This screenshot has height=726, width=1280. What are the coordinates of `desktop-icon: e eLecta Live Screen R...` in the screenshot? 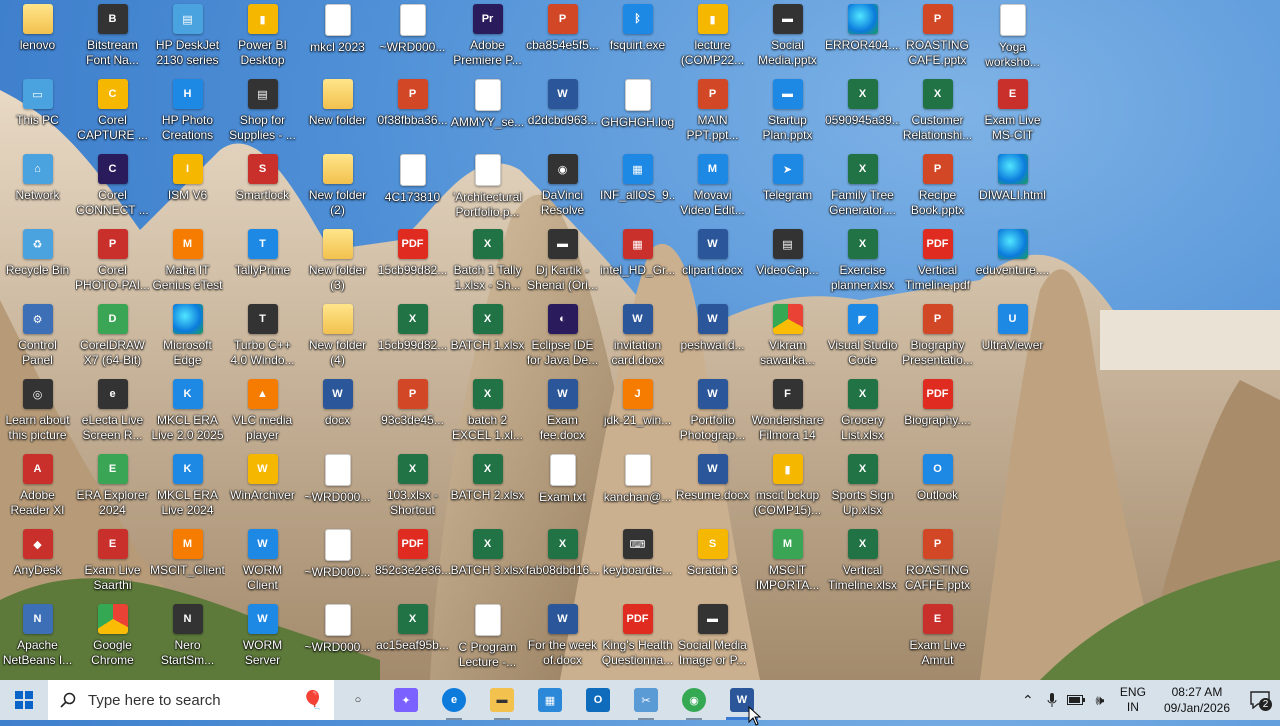 It's located at (112, 412).